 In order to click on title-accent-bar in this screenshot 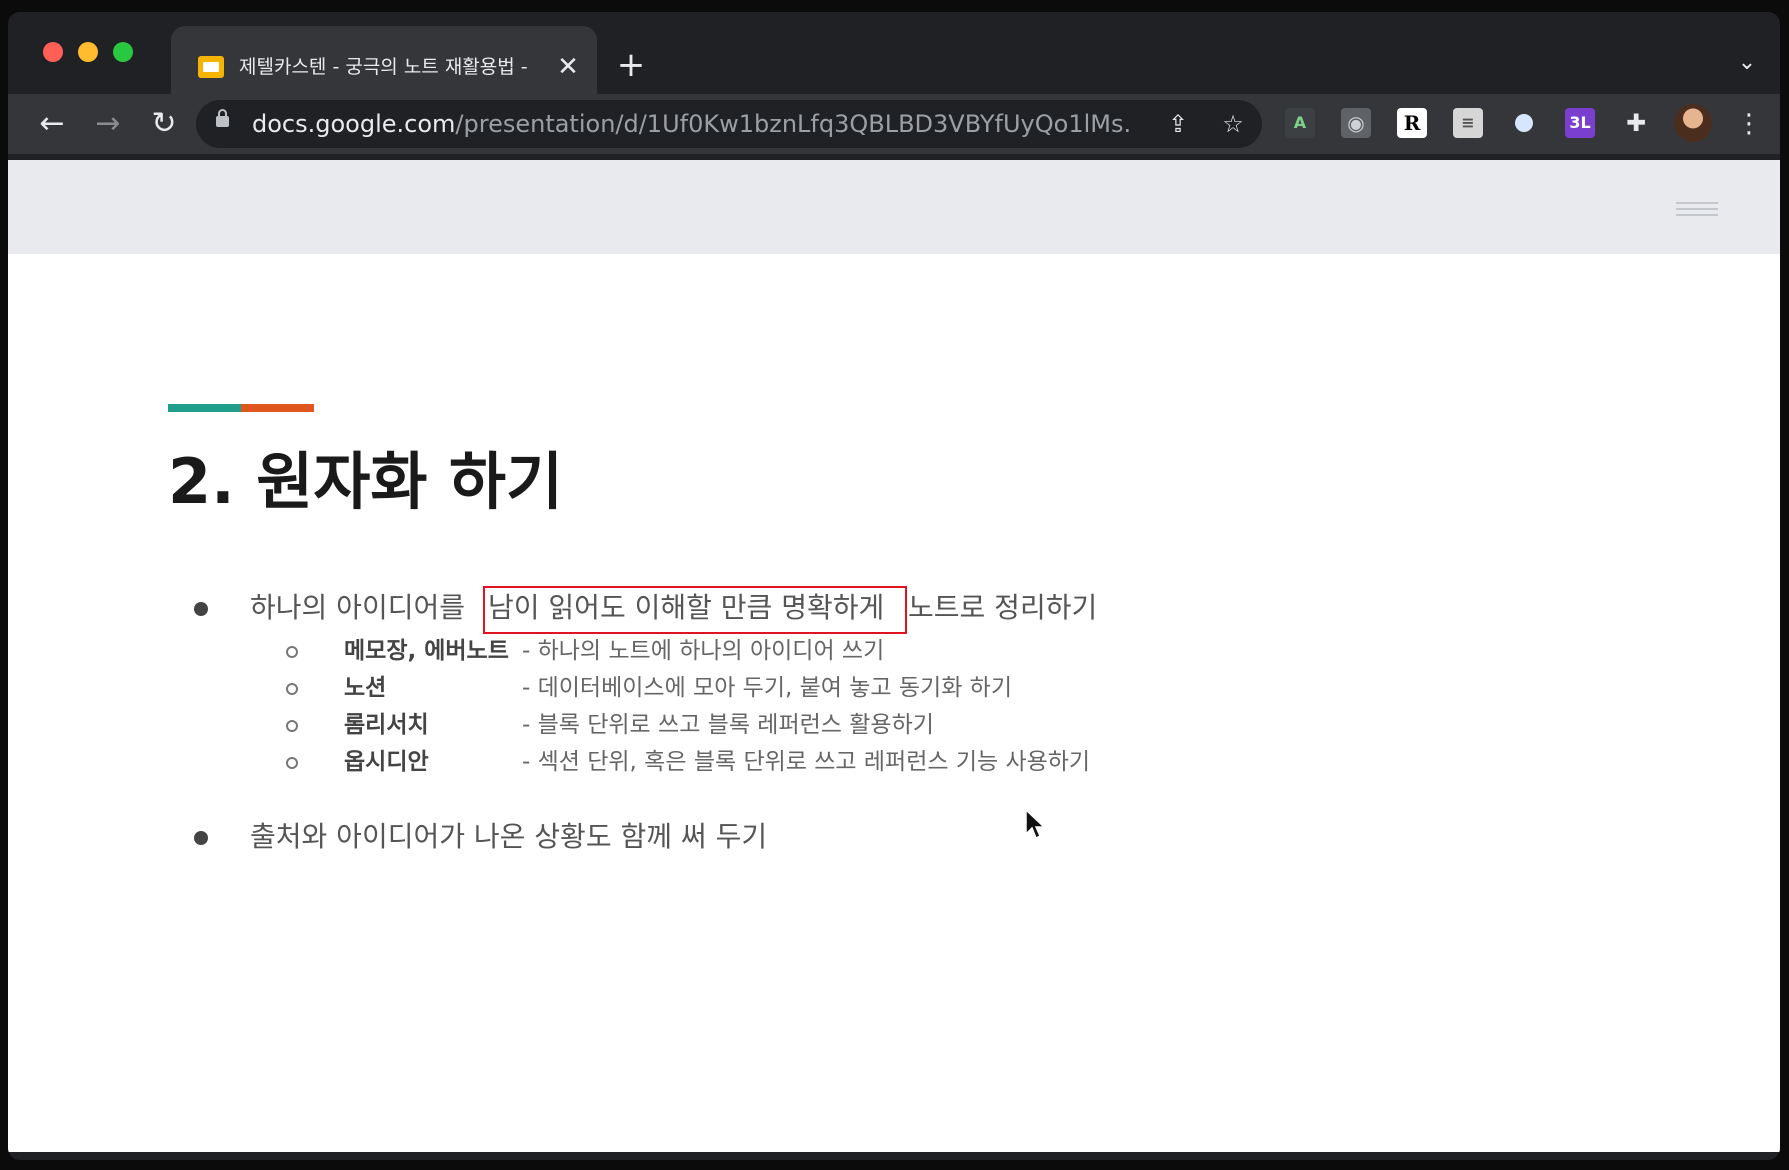, I will do `click(241, 408)`.